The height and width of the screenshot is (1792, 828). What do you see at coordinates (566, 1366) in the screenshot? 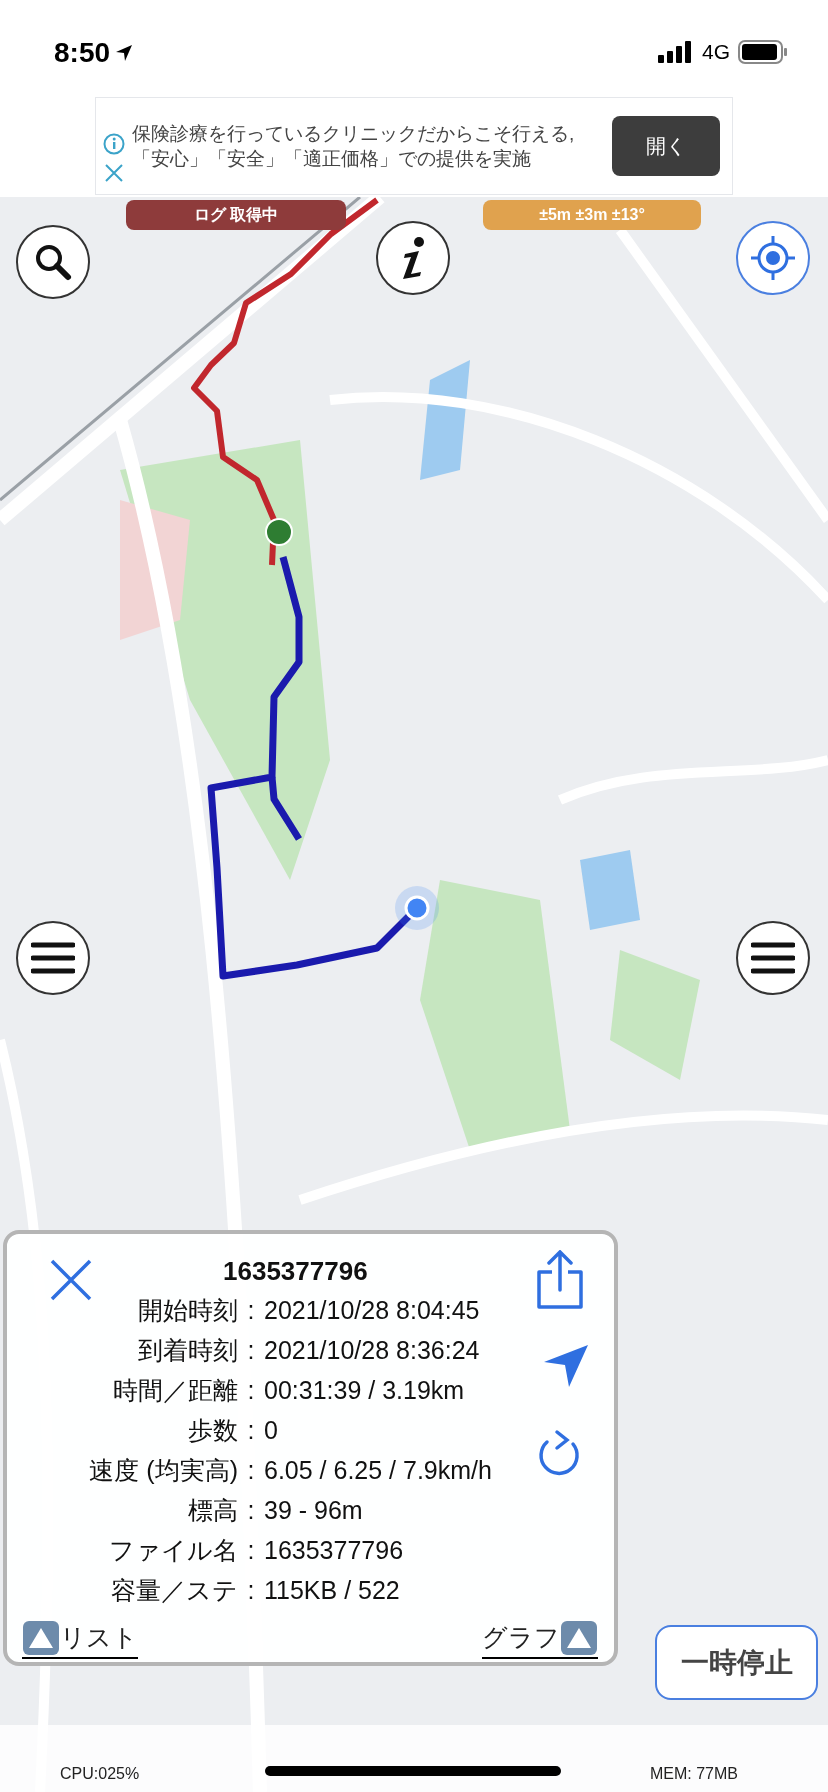
I see `navigation-arrow-icon` at bounding box center [566, 1366].